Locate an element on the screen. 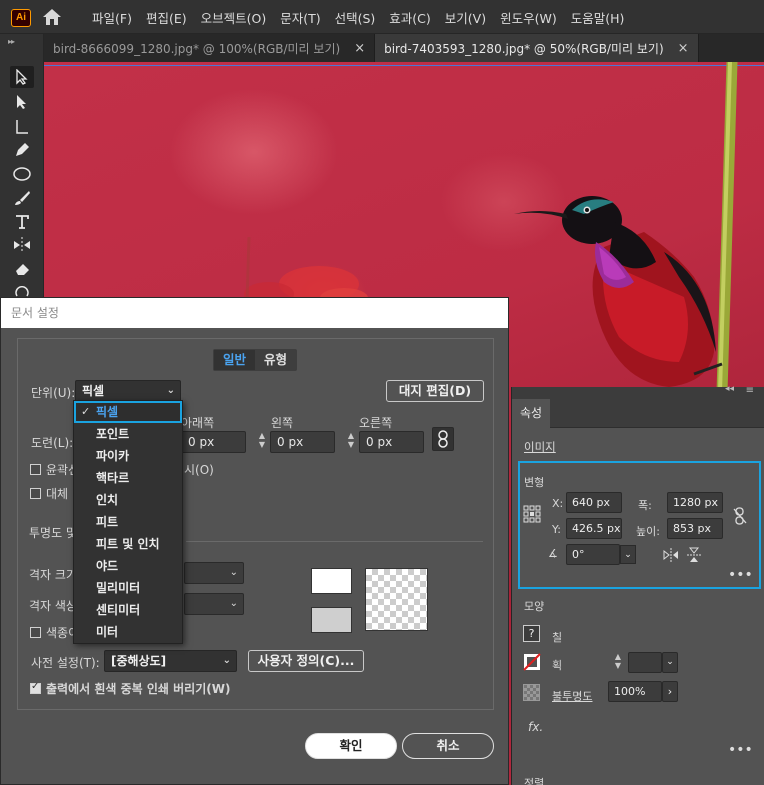 This screenshot has height=785, width=764. selection-tool-icon is located at coordinates (22, 77).